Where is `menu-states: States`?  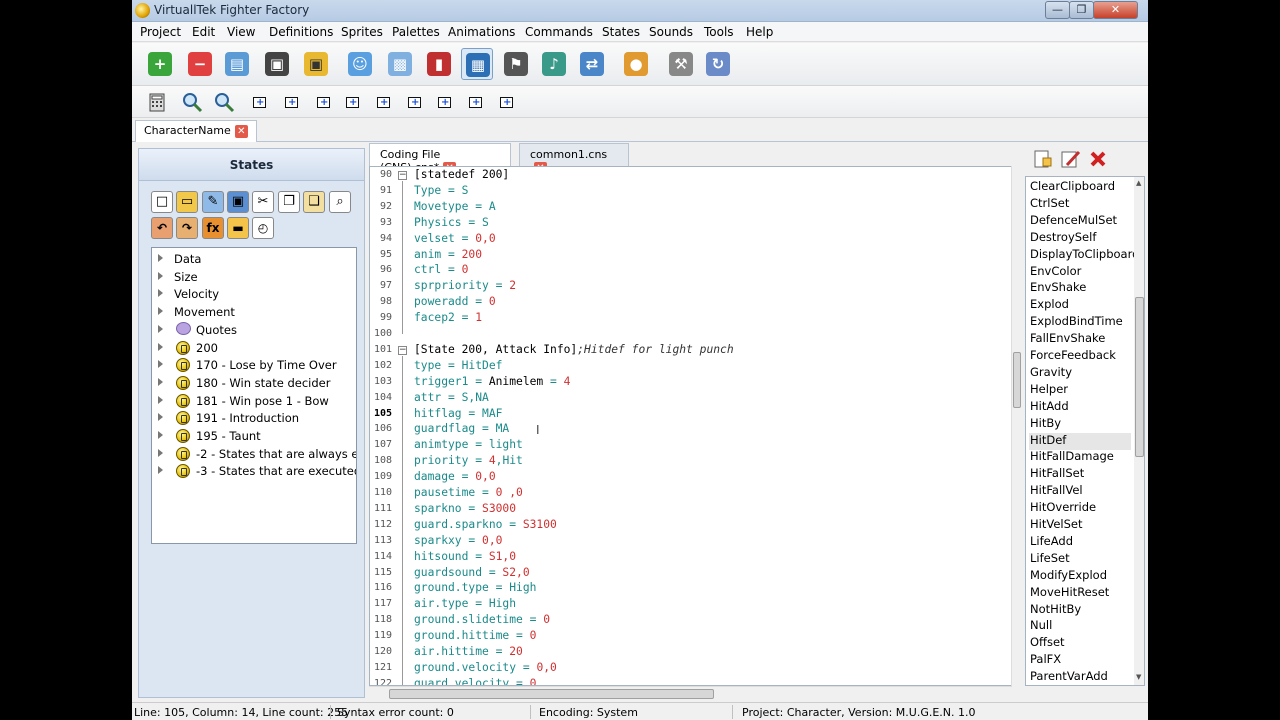
menu-states: States is located at coordinates (621, 32).